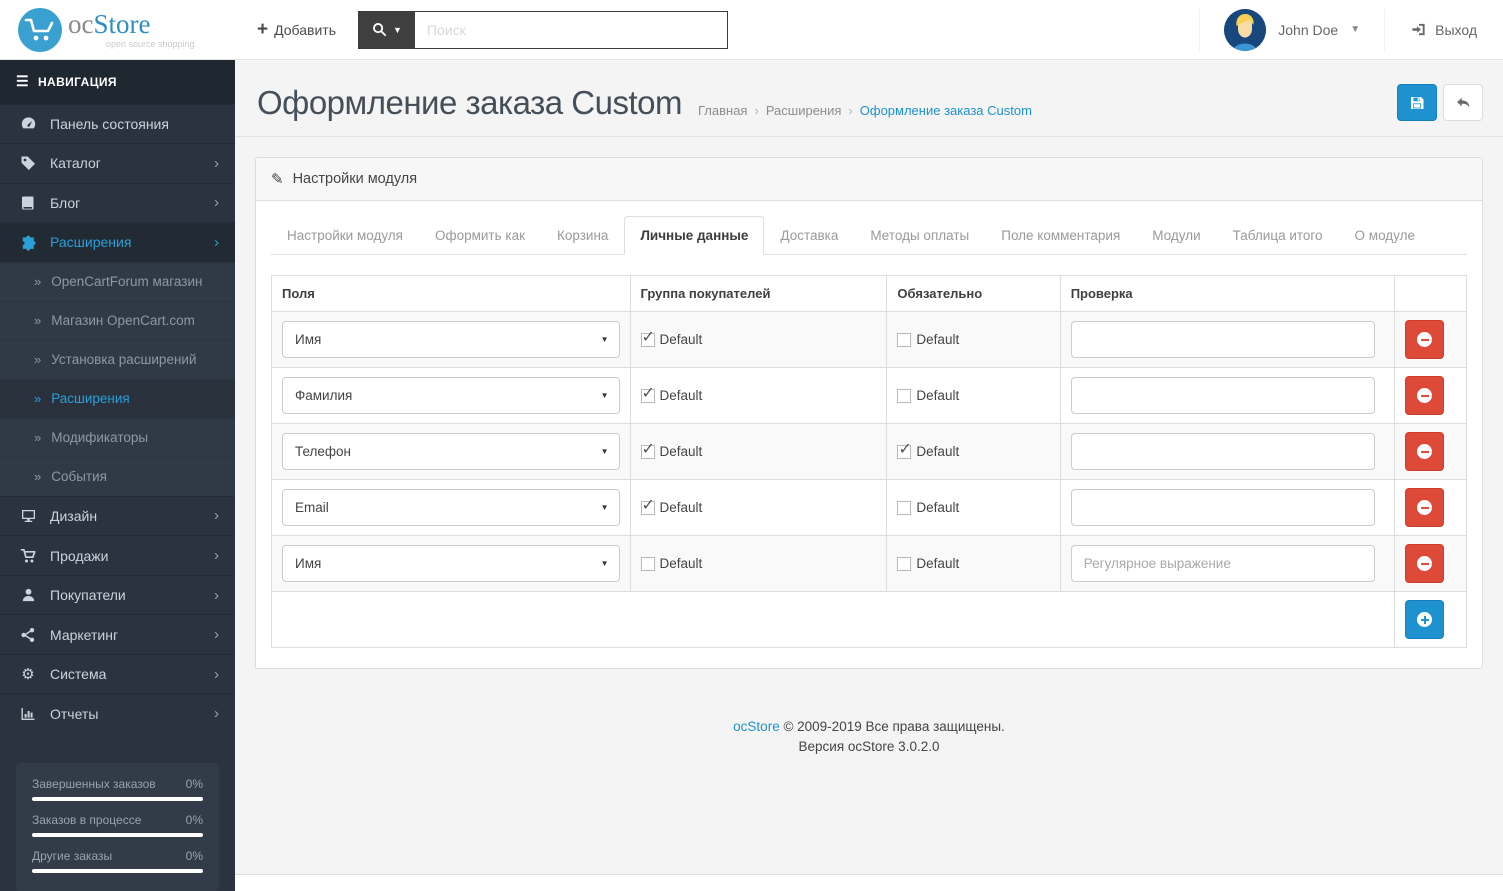 The width and height of the screenshot is (1503, 891). What do you see at coordinates (1308, 29) in the screenshot?
I see `user-name: John Doe` at bounding box center [1308, 29].